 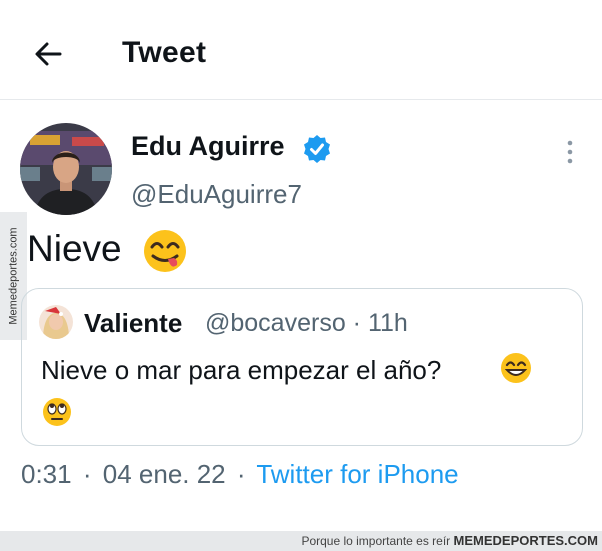 I want to click on page-title: Tweet, so click(x=164, y=52).